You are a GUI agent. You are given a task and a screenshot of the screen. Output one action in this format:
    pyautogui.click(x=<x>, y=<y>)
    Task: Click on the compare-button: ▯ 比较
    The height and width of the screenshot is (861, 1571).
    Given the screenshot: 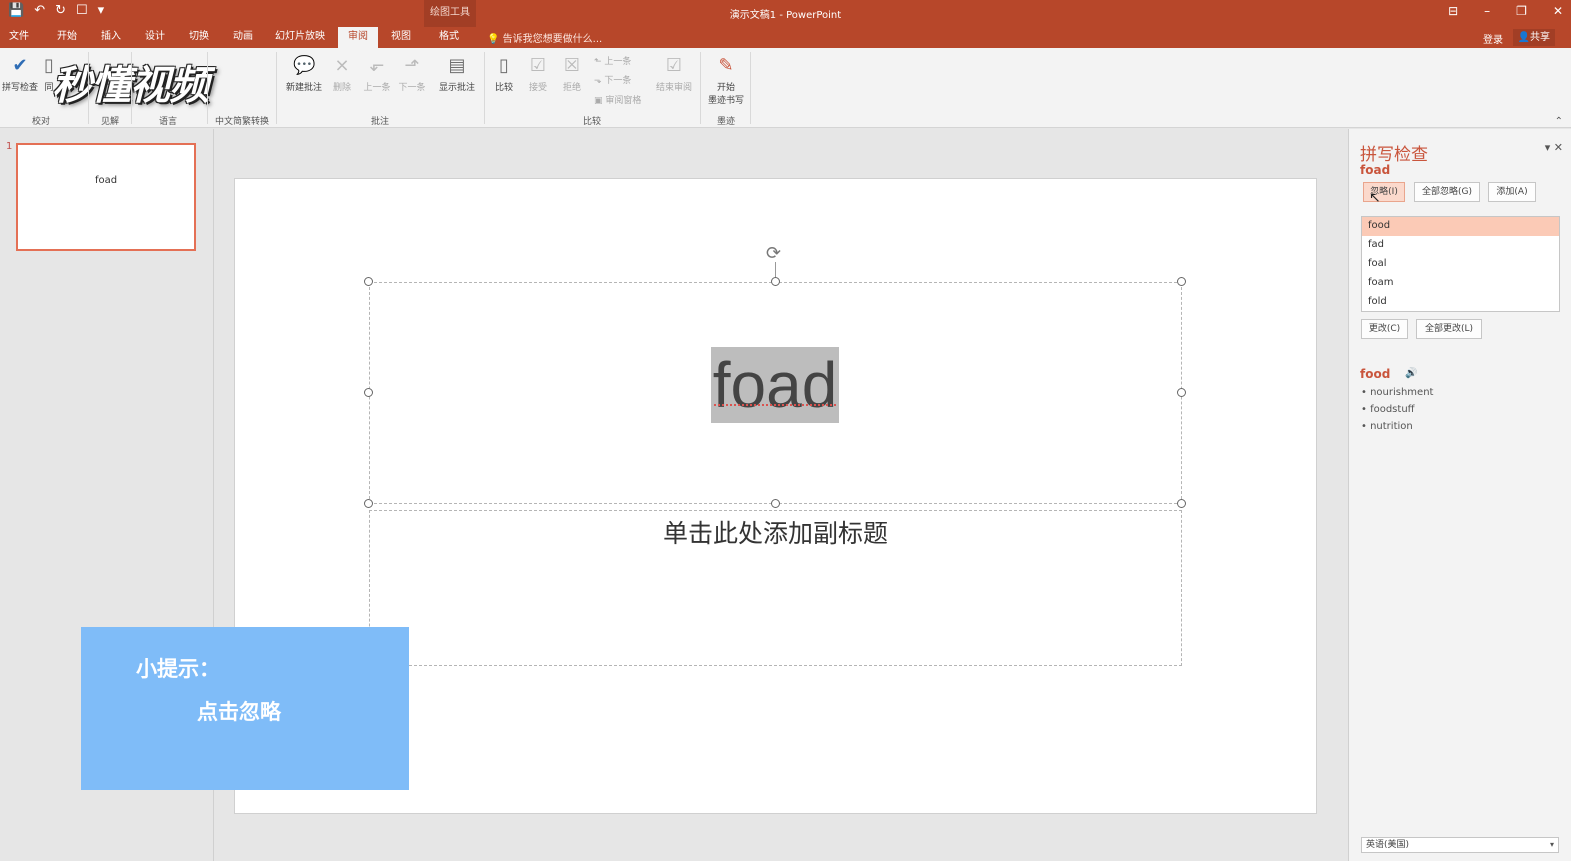 What is the action you would take?
    pyautogui.click(x=504, y=73)
    